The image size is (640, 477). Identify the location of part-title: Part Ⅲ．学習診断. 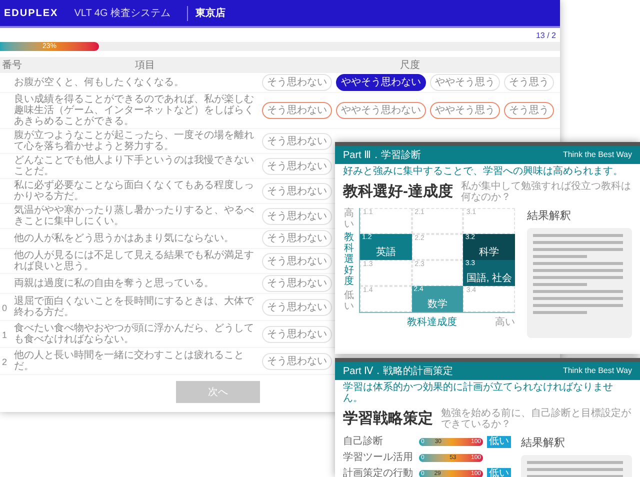
(382, 155).